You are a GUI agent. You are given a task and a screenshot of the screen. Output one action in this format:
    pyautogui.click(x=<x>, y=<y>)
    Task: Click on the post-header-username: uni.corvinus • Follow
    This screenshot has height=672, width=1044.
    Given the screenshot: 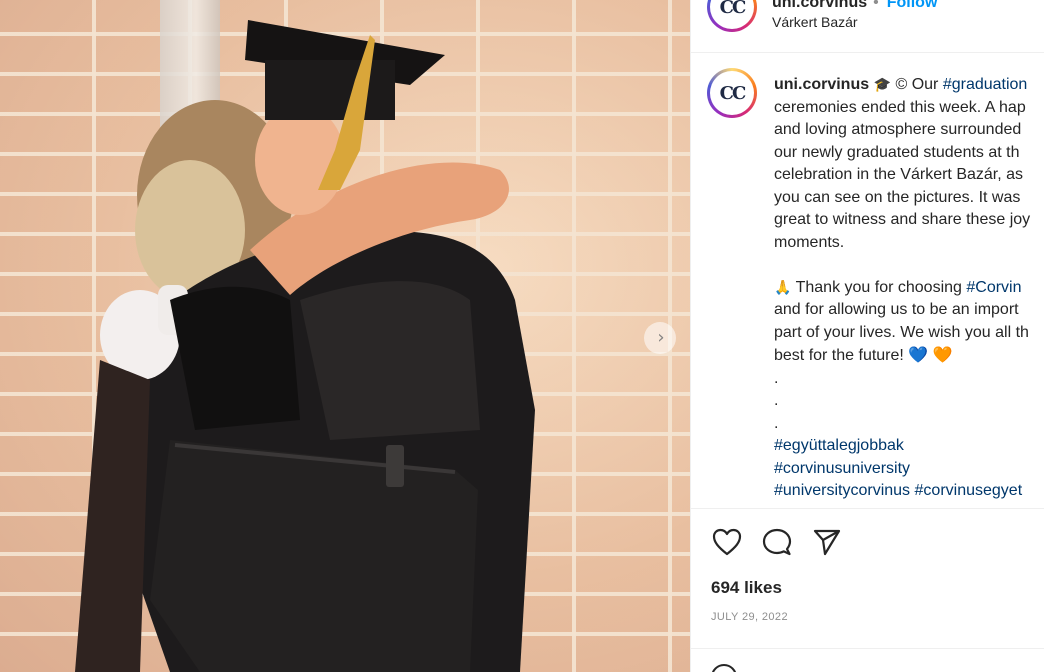 What is the action you would take?
    pyautogui.click(x=854, y=6)
    